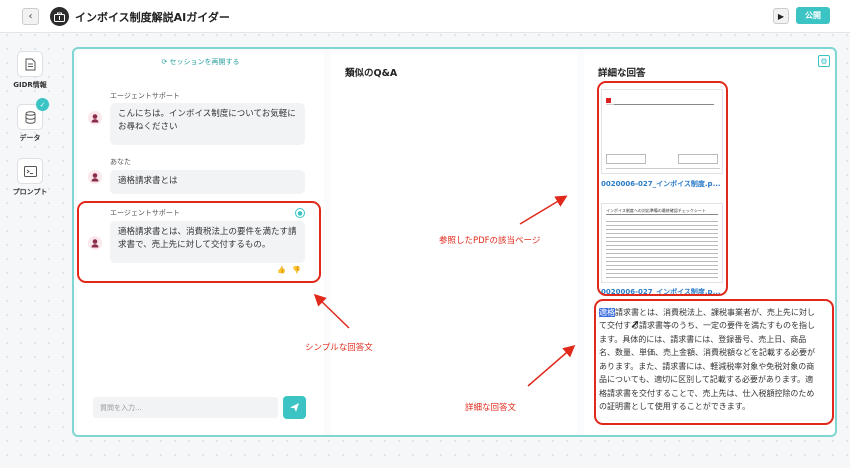 This screenshot has width=850, height=468. What do you see at coordinates (444, 291) in the screenshot?
I see `annotation-arrows` at bounding box center [444, 291].